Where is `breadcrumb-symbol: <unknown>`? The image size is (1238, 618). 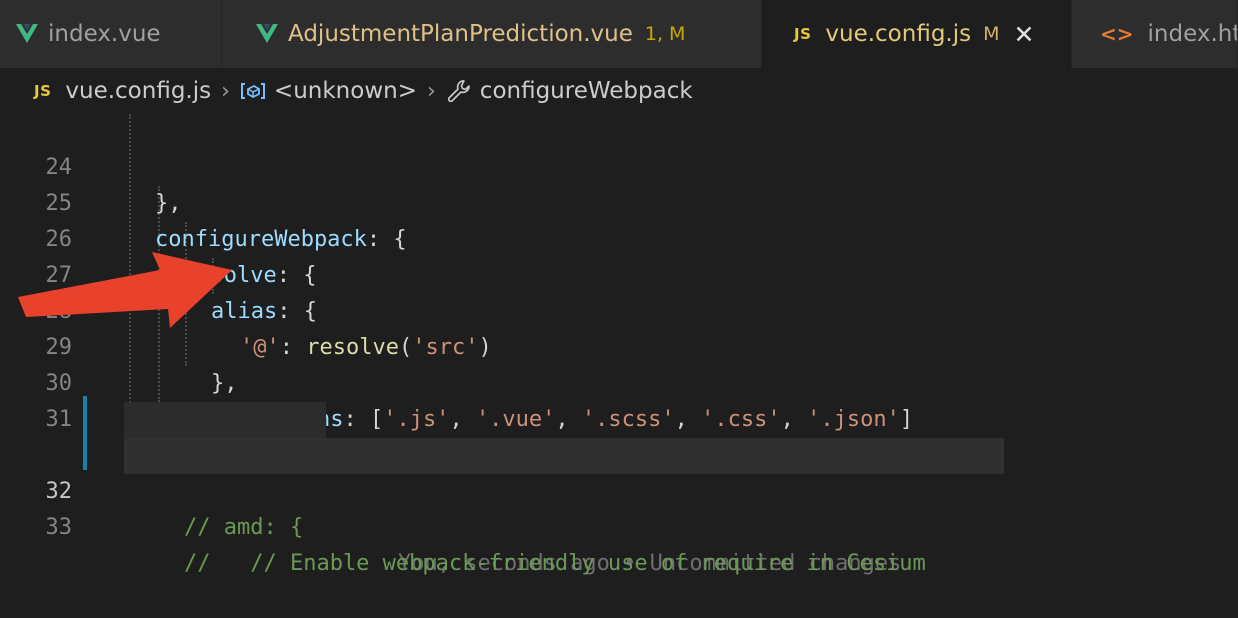 breadcrumb-symbol: <unknown> is located at coordinates (345, 91).